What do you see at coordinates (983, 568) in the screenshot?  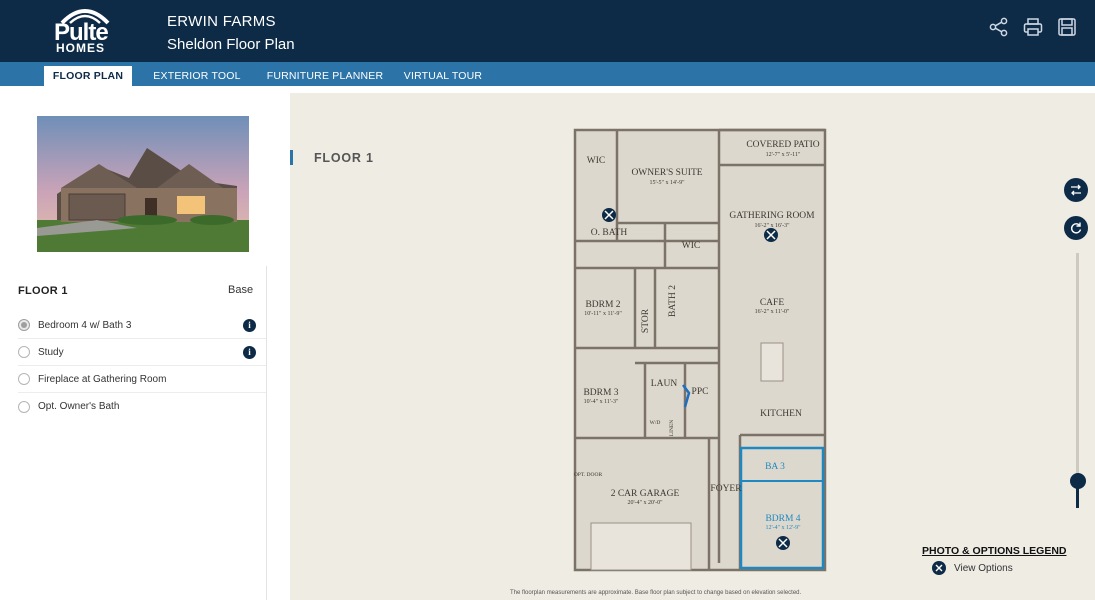 I see `legend-view-options-label: View Options` at bounding box center [983, 568].